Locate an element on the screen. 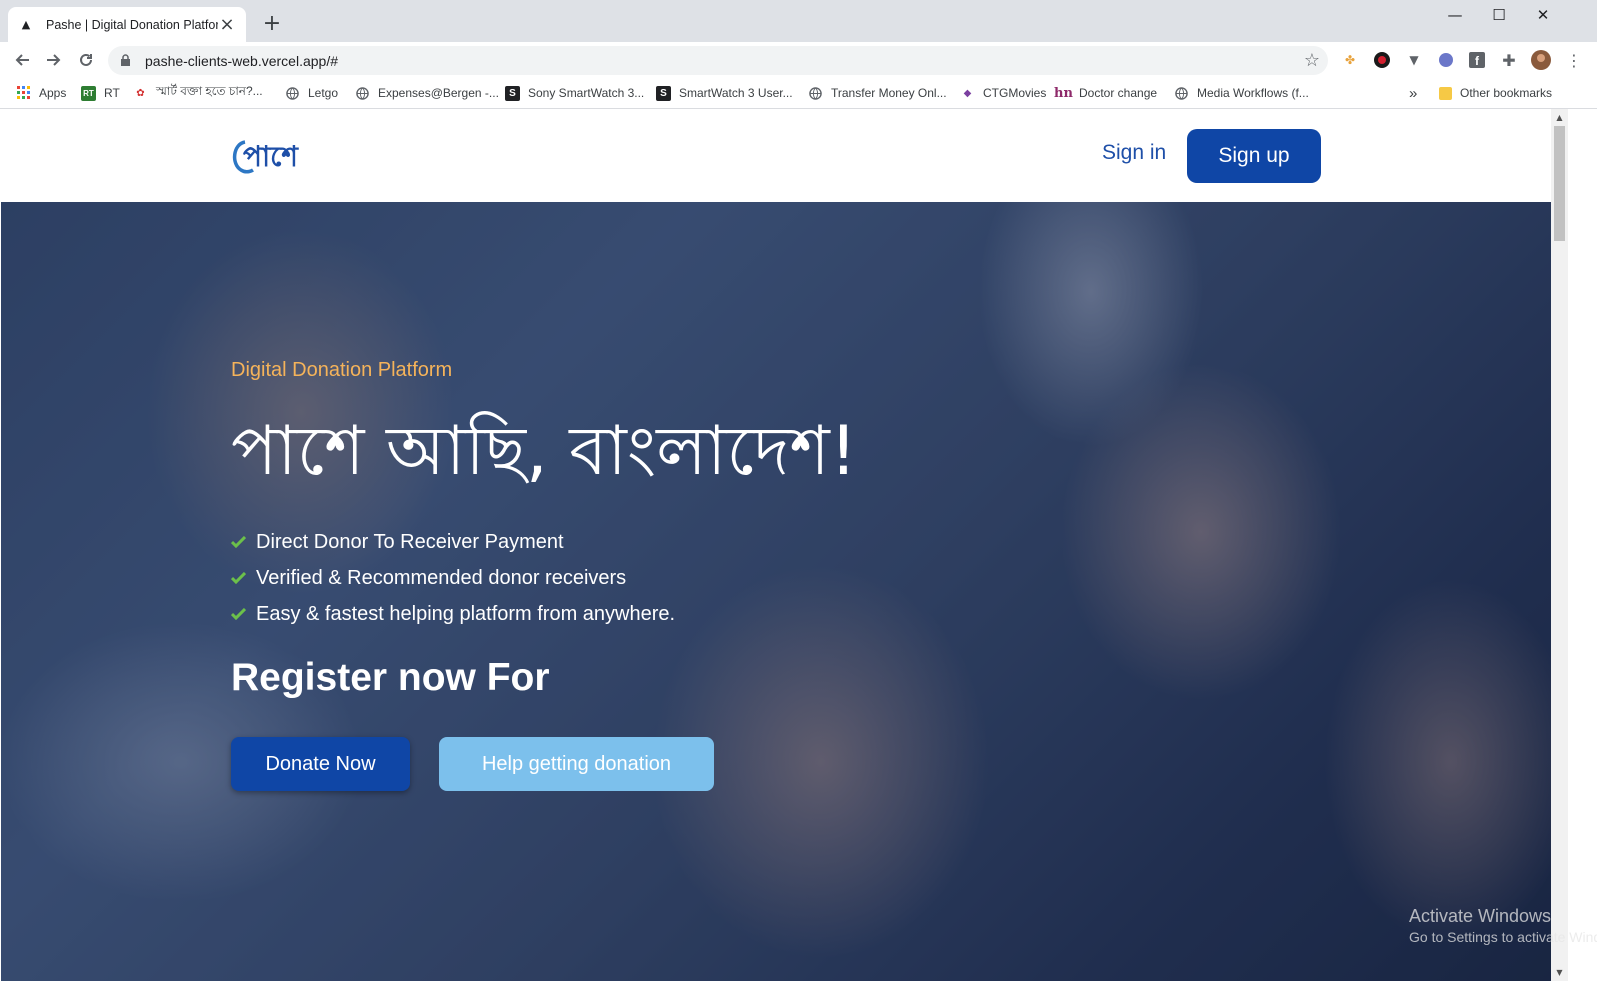  hero-headline: পাশে আছি, বাংলাদেশ! is located at coordinates (544, 451).